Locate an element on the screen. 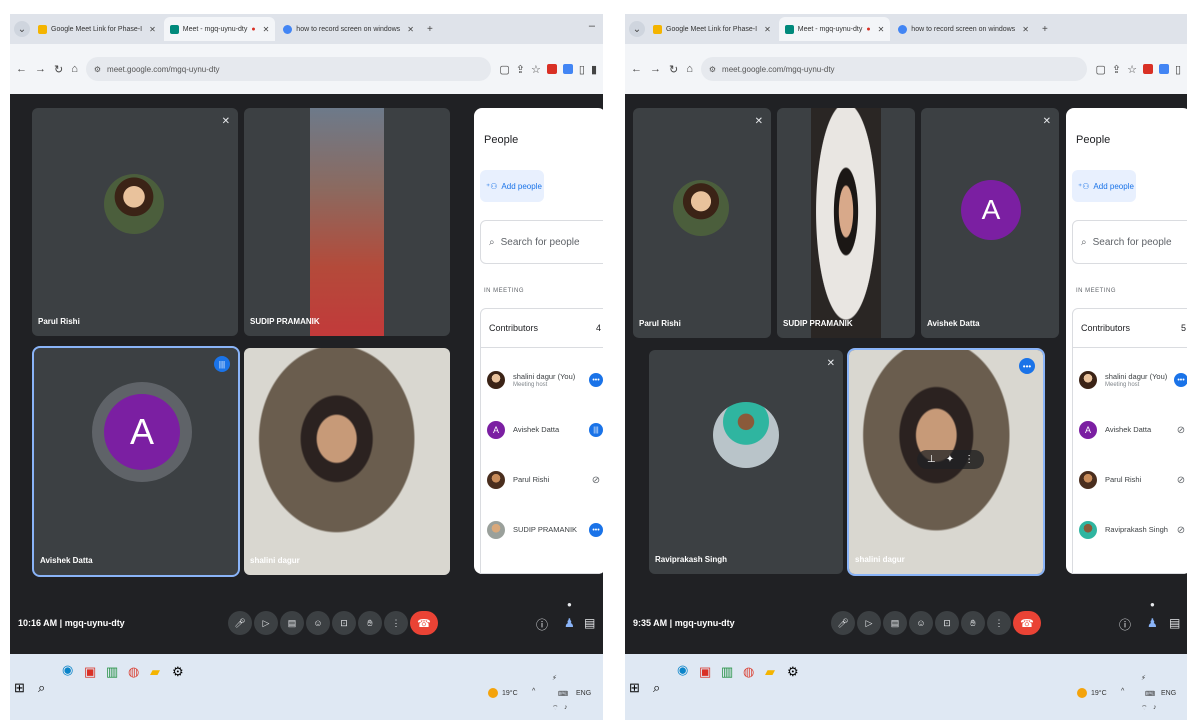  participant-tile: shalini dagur is located at coordinates (347, 461).